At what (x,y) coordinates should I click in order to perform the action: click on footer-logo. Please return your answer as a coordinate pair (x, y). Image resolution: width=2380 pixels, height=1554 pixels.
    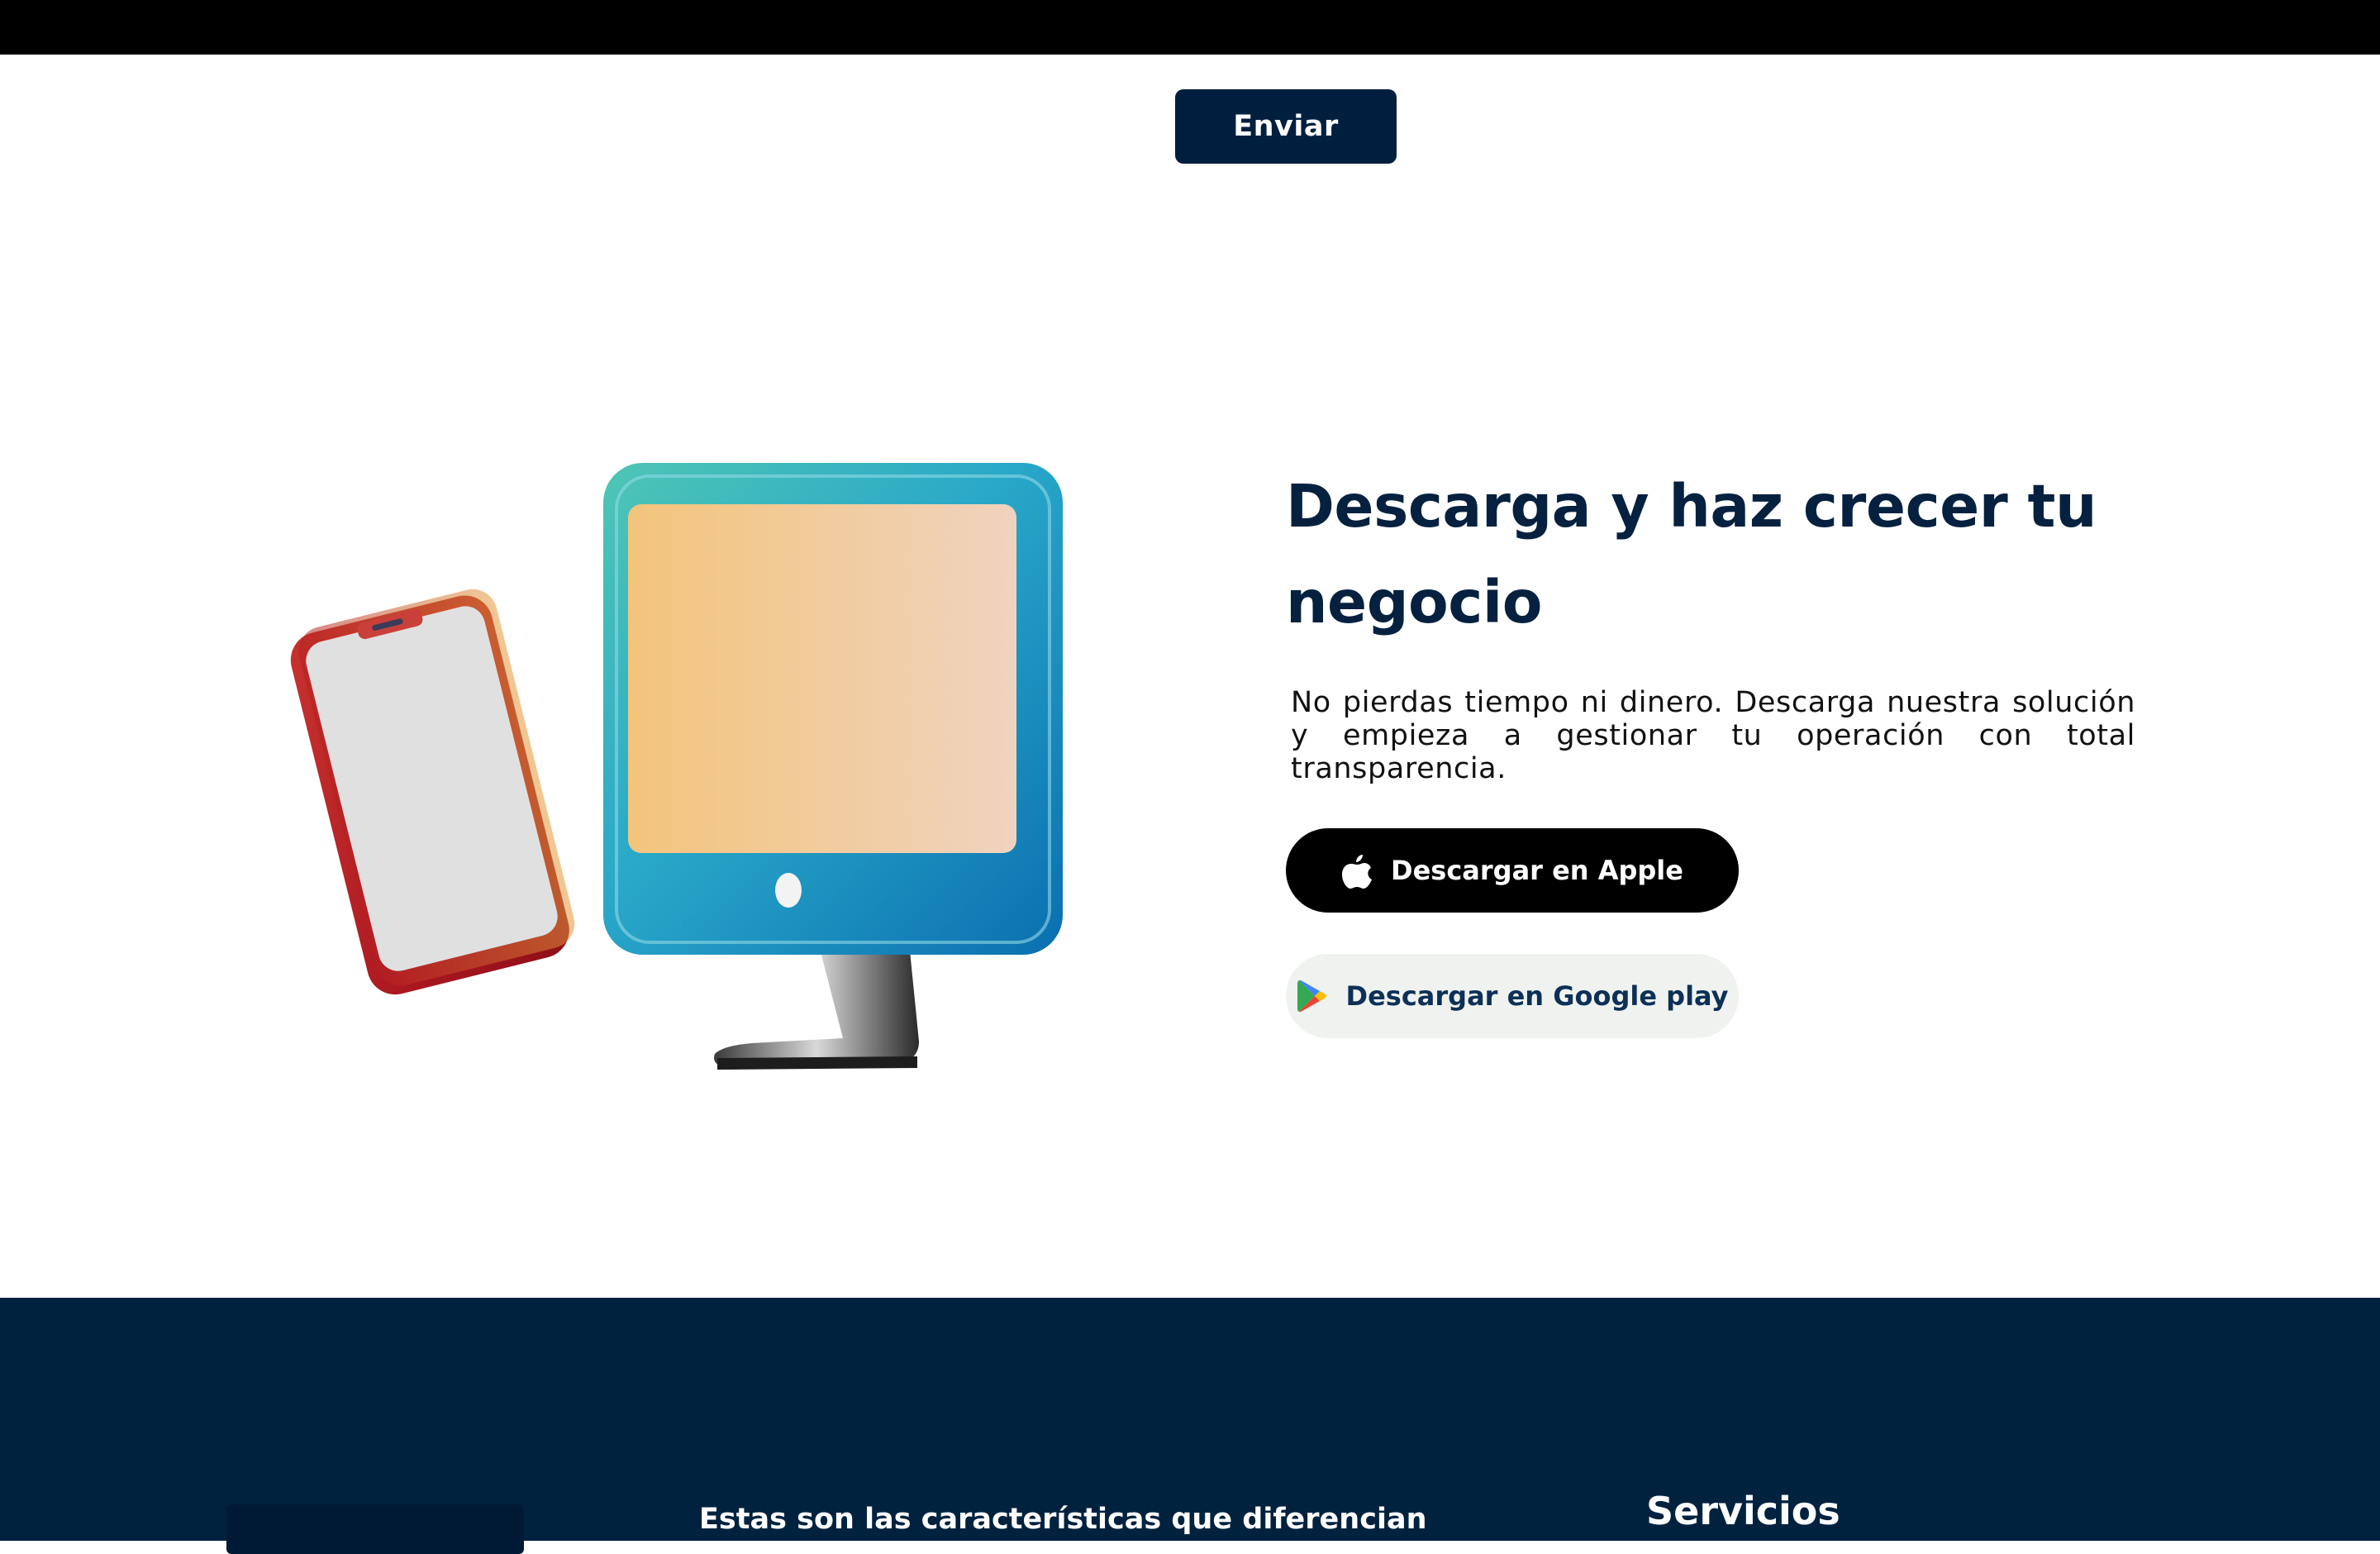
    Looking at the image, I should click on (375, 1529).